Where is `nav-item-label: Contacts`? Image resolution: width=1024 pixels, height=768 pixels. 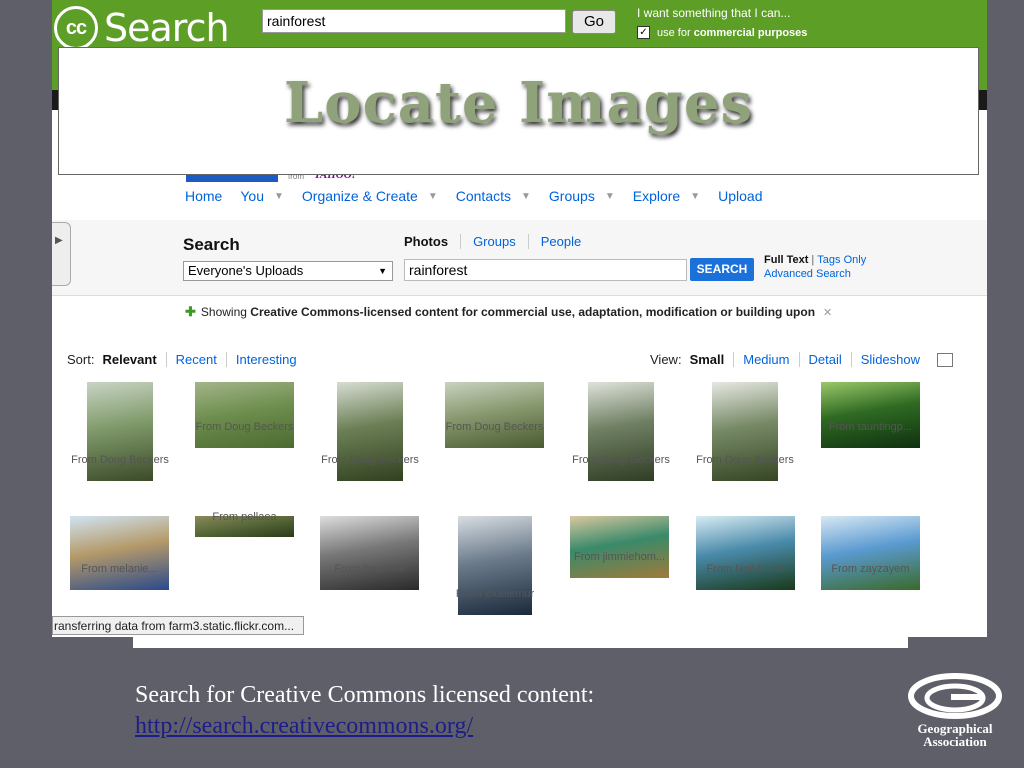 nav-item-label: Contacts is located at coordinates (483, 196).